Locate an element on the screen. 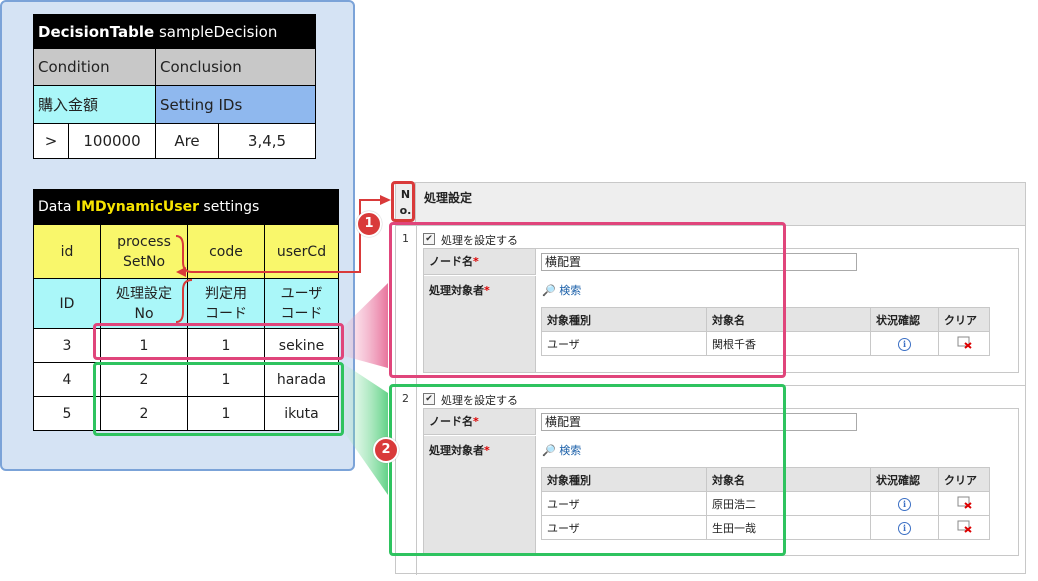  decision-table-title: DecisionTable sampleDecision is located at coordinates (174, 31).